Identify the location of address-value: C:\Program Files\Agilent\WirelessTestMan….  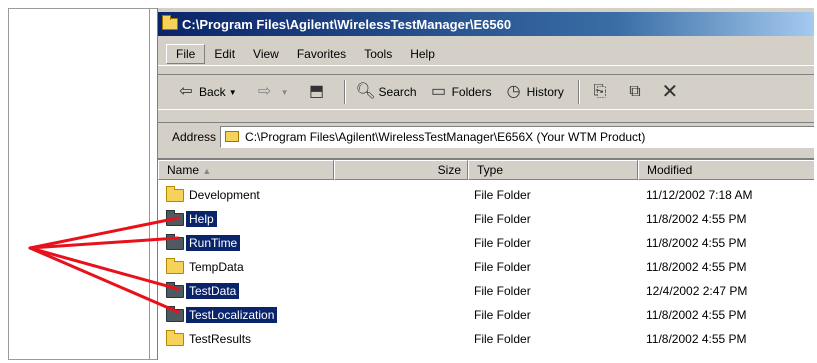
(445, 136).